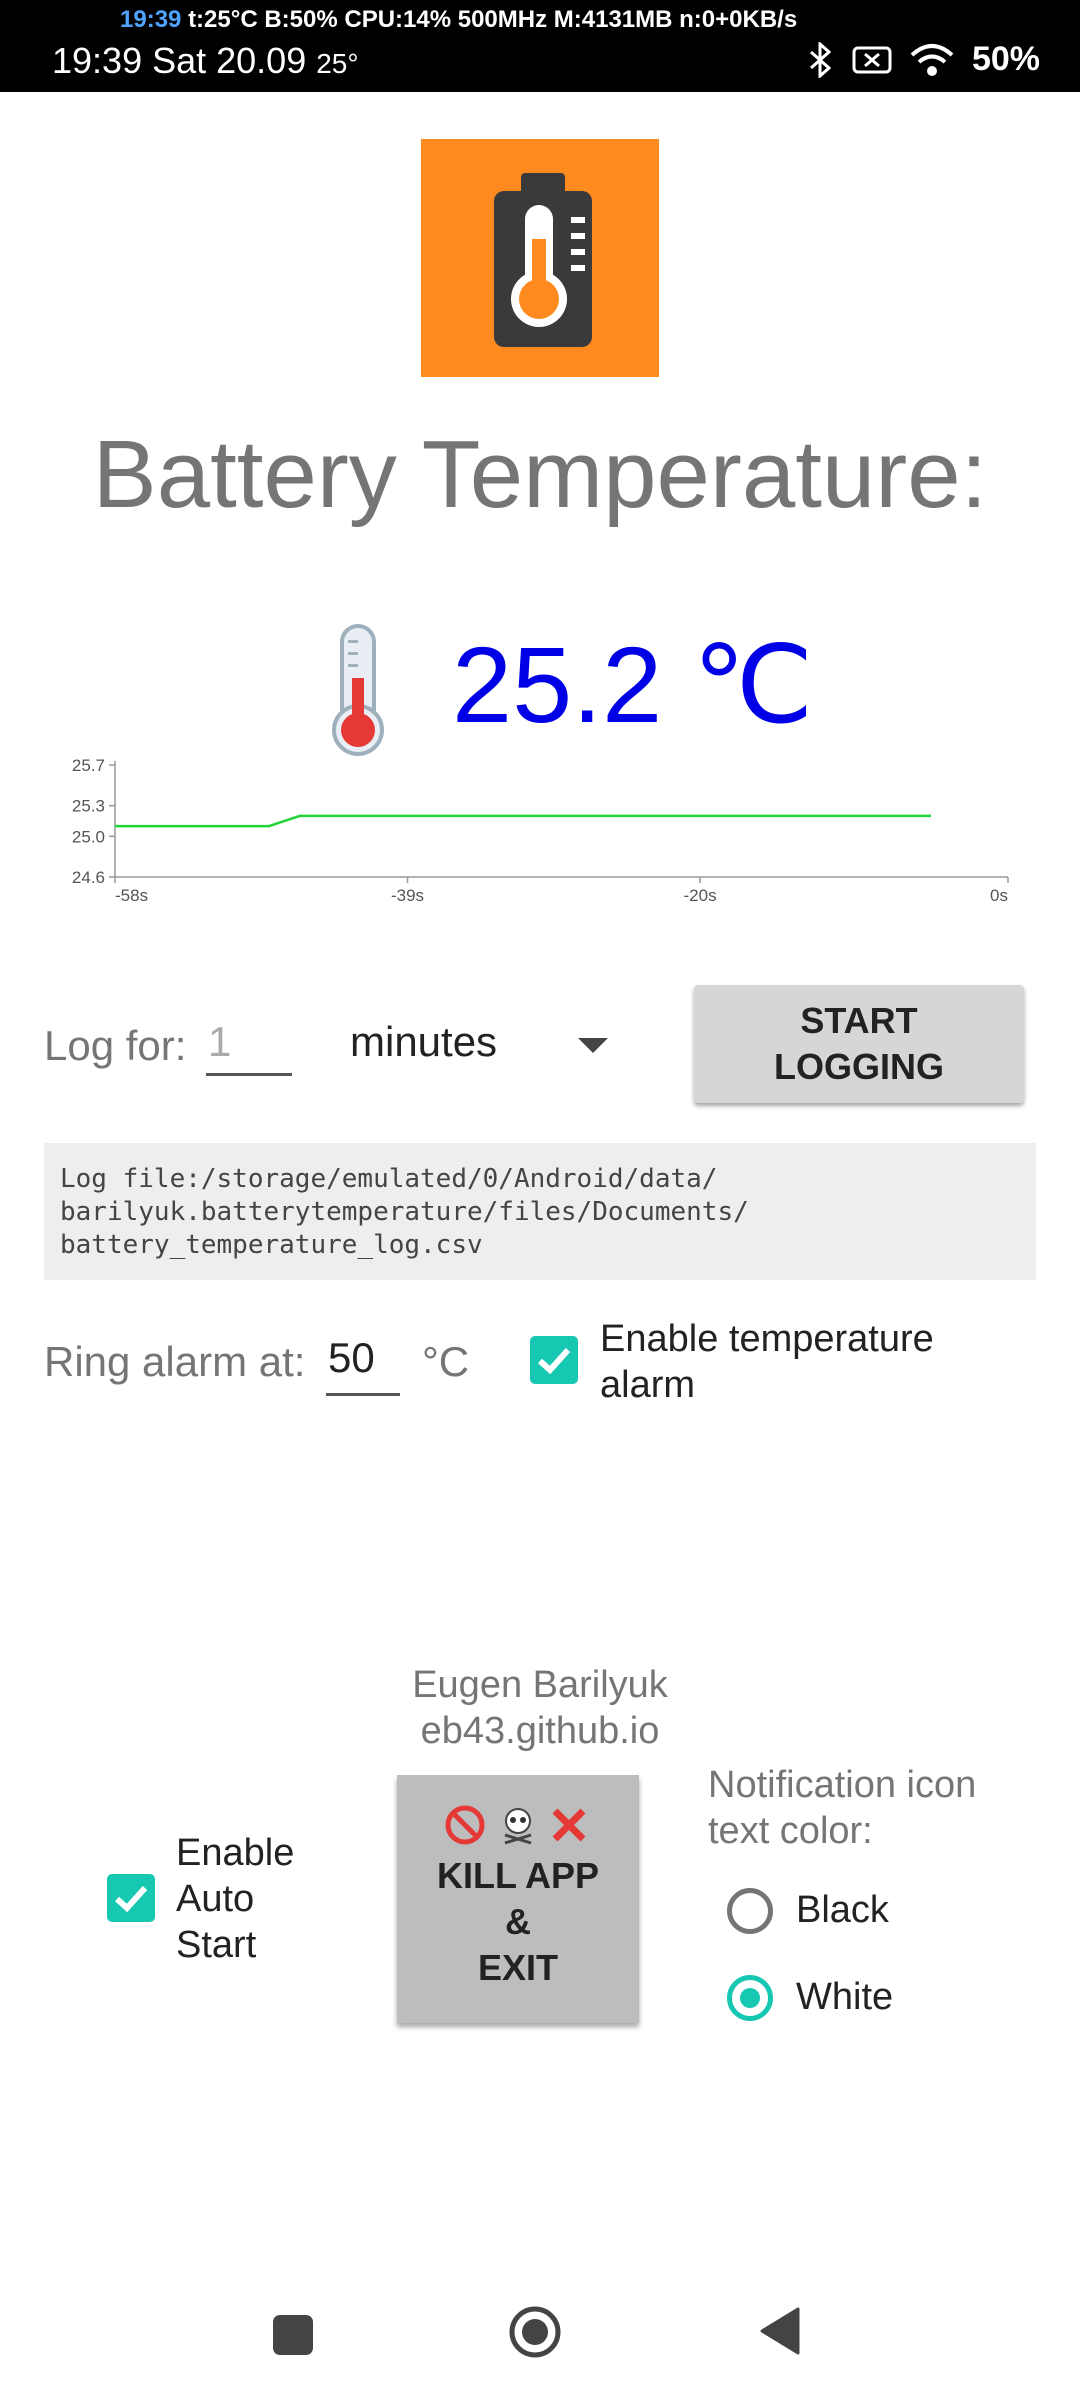  Describe the element at coordinates (175, 1361) in the screenshot. I see `alarm-label: Ring alarm at:` at that location.